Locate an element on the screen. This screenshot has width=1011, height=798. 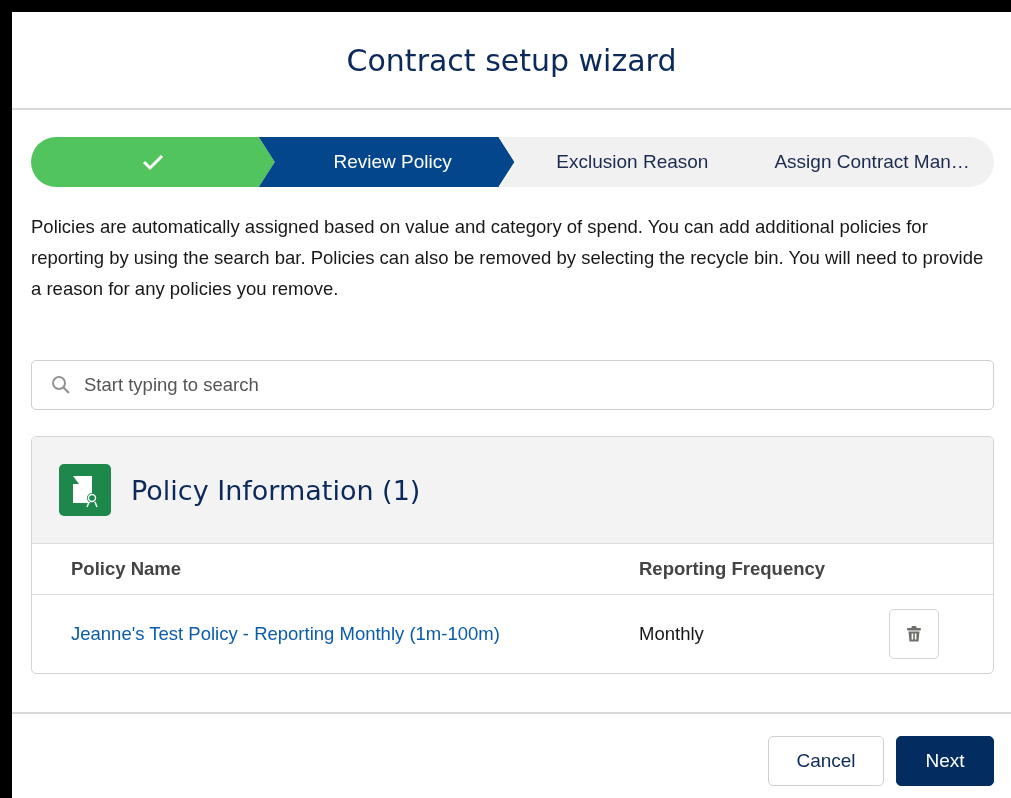
search-icon is located at coordinates (61, 385).